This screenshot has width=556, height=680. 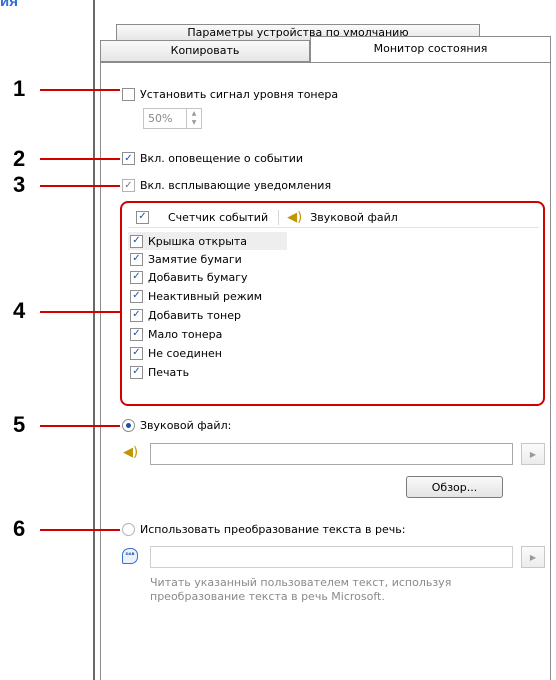 I want to click on event-item-add-toner: Добавить тонер, so click(x=184, y=315).